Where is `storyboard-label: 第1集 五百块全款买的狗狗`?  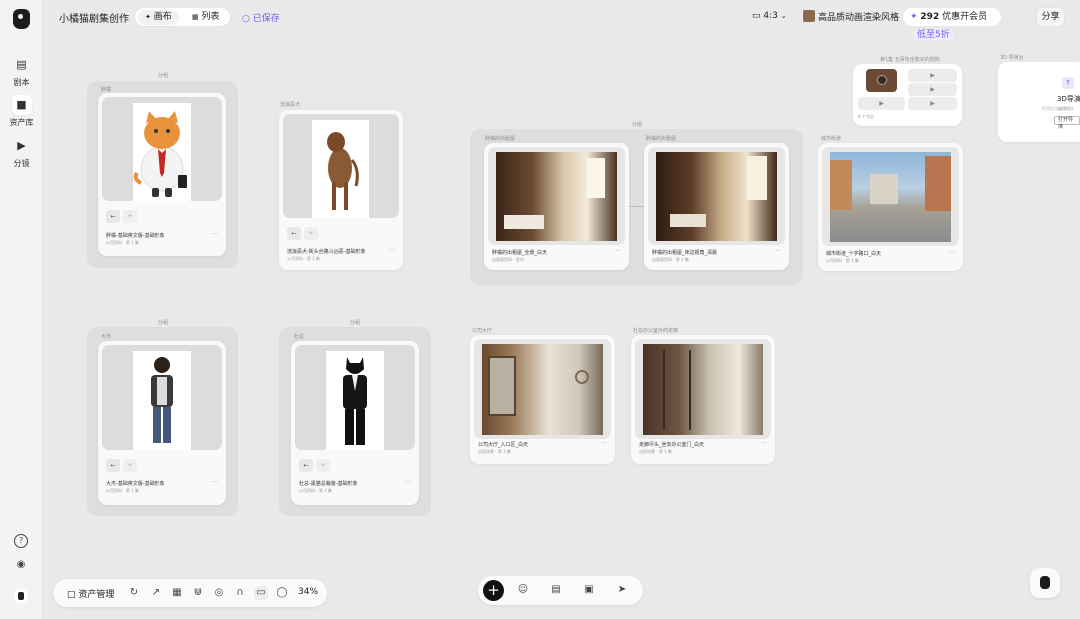
storyboard-label: 第1集 五百块全款买的狗狗 is located at coordinates (910, 60).